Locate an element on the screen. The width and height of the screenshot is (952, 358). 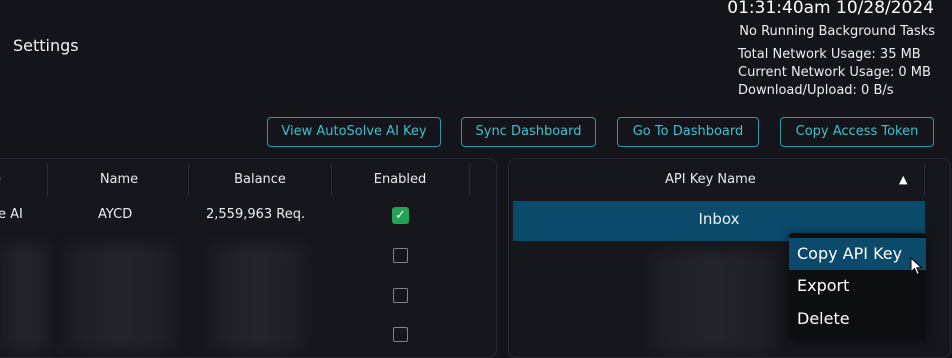
download-upload-rate: Download/Upload: 0 B/s is located at coordinates (816, 90).